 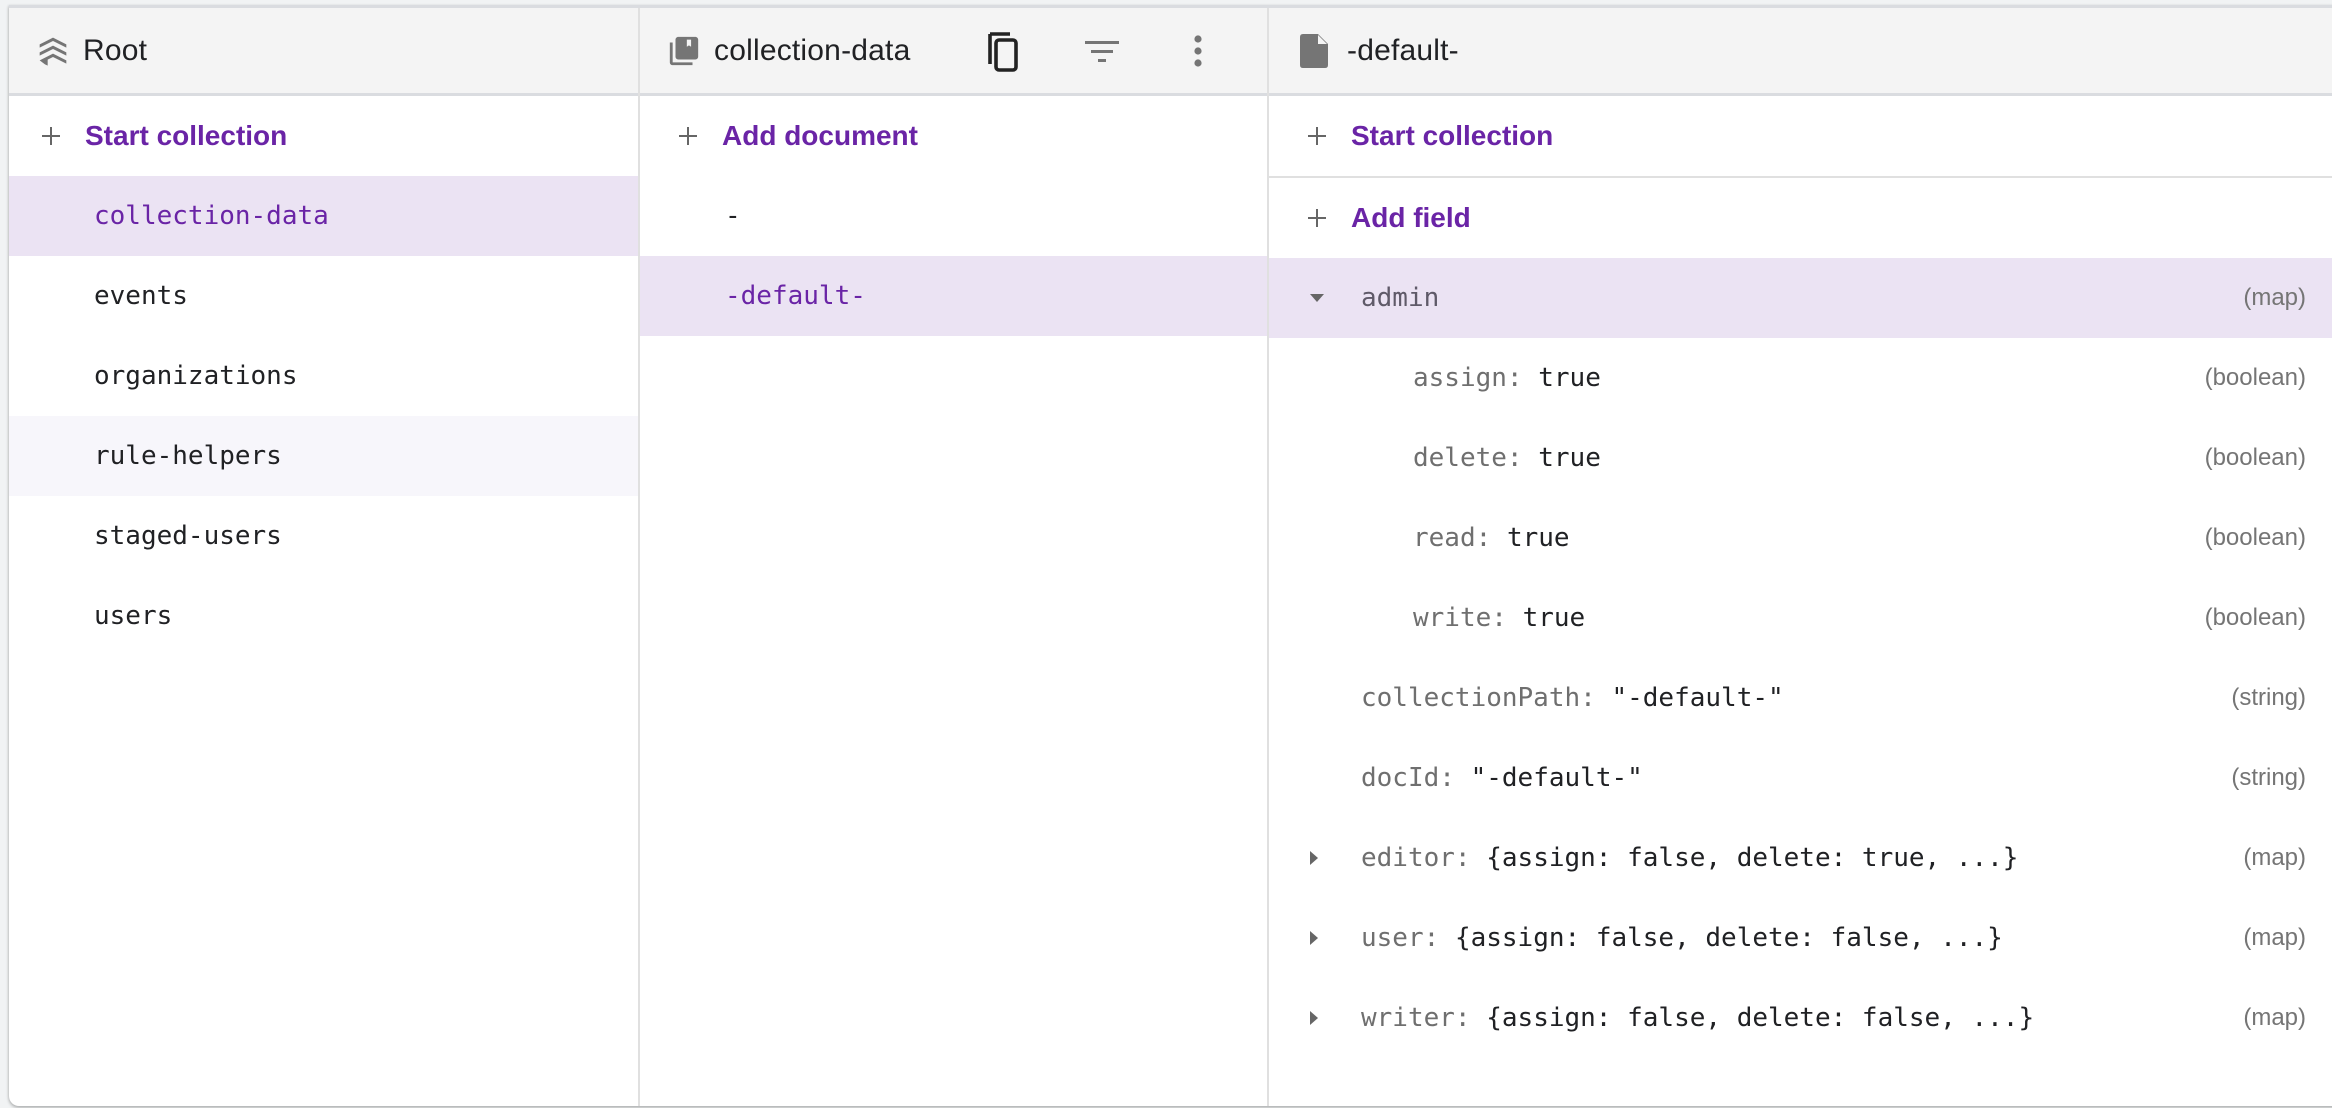 I want to click on collection-item-label: collection-data, so click(x=211, y=216).